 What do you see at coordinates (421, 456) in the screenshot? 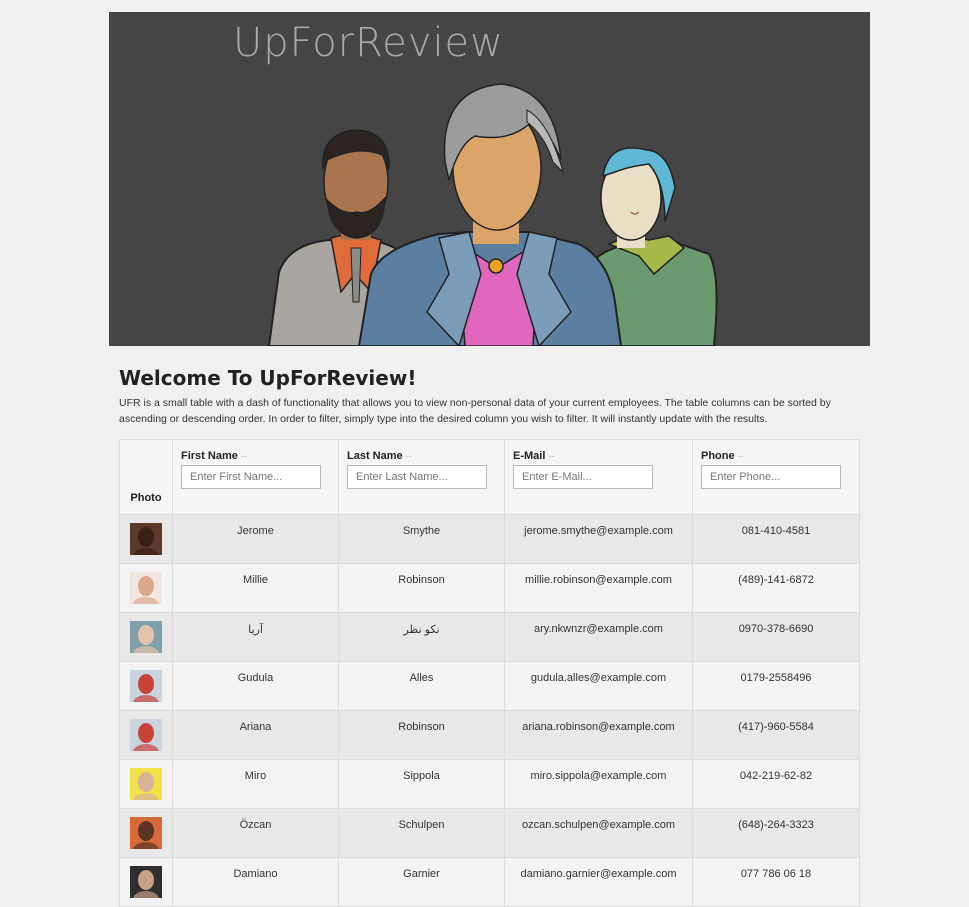
I see `last-name-sort-toggle: Last Name --` at bounding box center [421, 456].